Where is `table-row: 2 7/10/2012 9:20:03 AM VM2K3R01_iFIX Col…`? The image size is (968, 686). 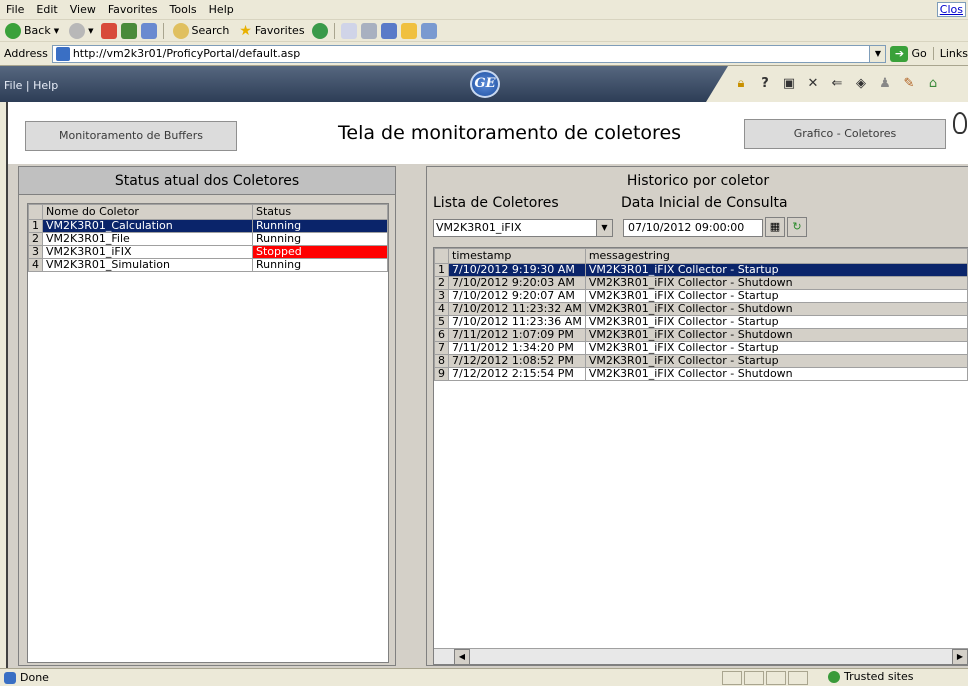
table-row: 2 7/10/2012 9:20:03 AM VM2K3R01_iFIX Col… is located at coordinates (701, 283).